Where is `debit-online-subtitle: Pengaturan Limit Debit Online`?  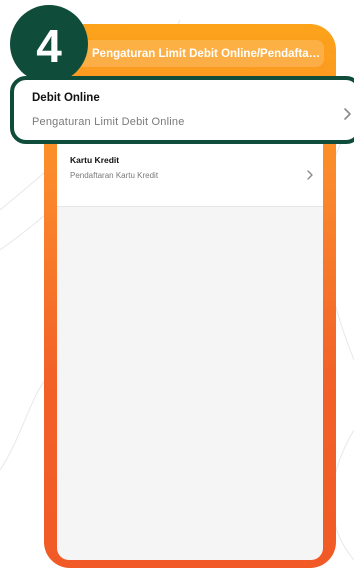
debit-online-subtitle: Pengaturan Limit Debit Online is located at coordinates (108, 122).